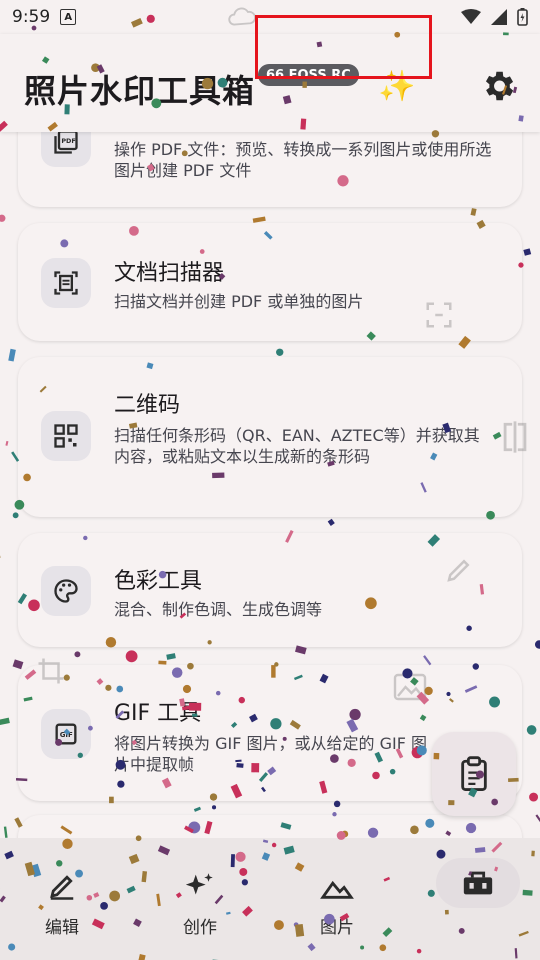  I want to click on toolbox-fab, so click(478, 883).